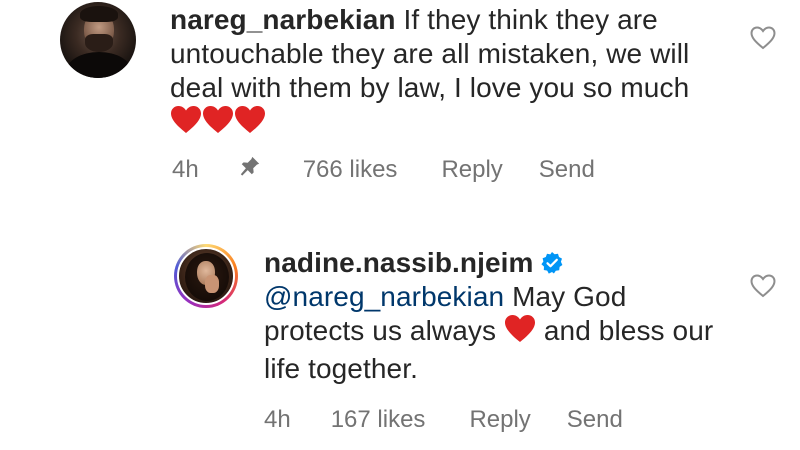 This screenshot has width=800, height=450. What do you see at coordinates (250, 169) in the screenshot?
I see `pin-icon` at bounding box center [250, 169].